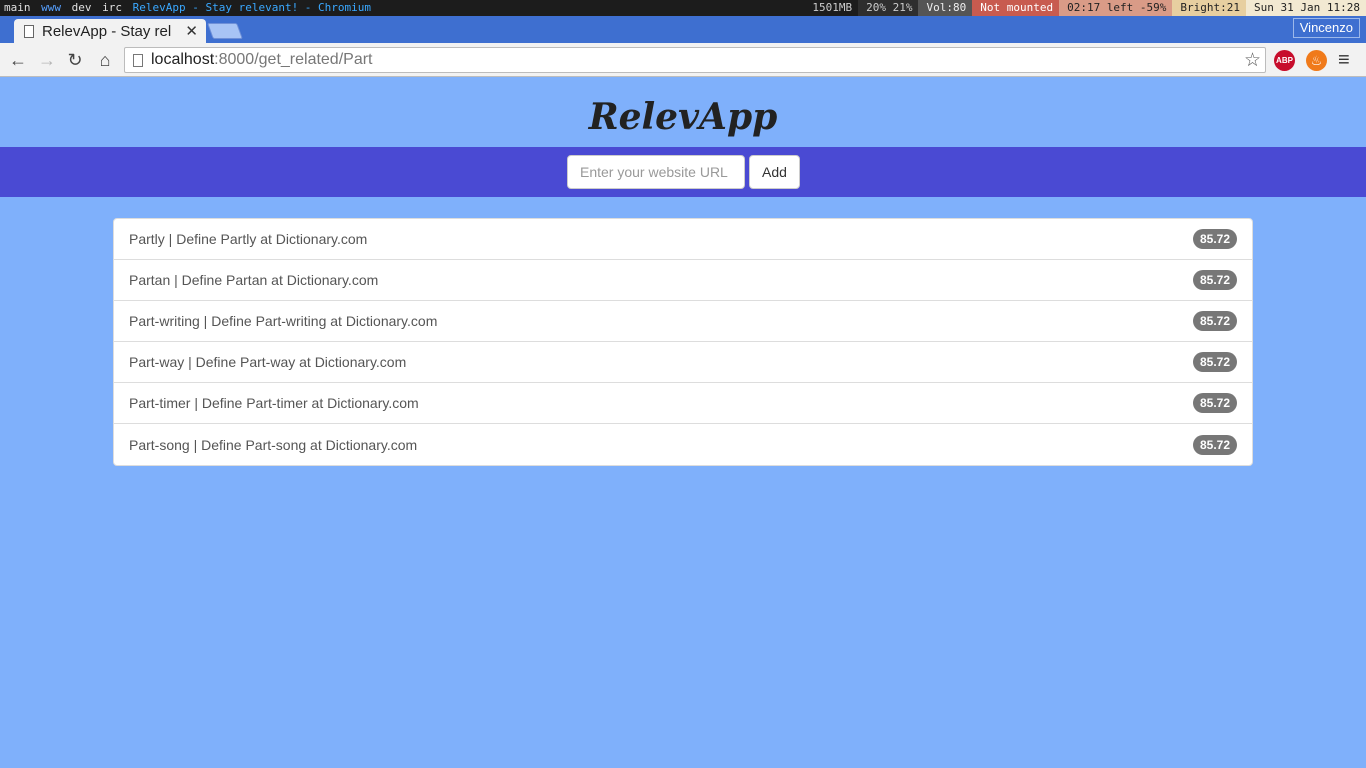  What do you see at coordinates (191, 31) in the screenshot?
I see `close-tab-icon: ✕` at bounding box center [191, 31].